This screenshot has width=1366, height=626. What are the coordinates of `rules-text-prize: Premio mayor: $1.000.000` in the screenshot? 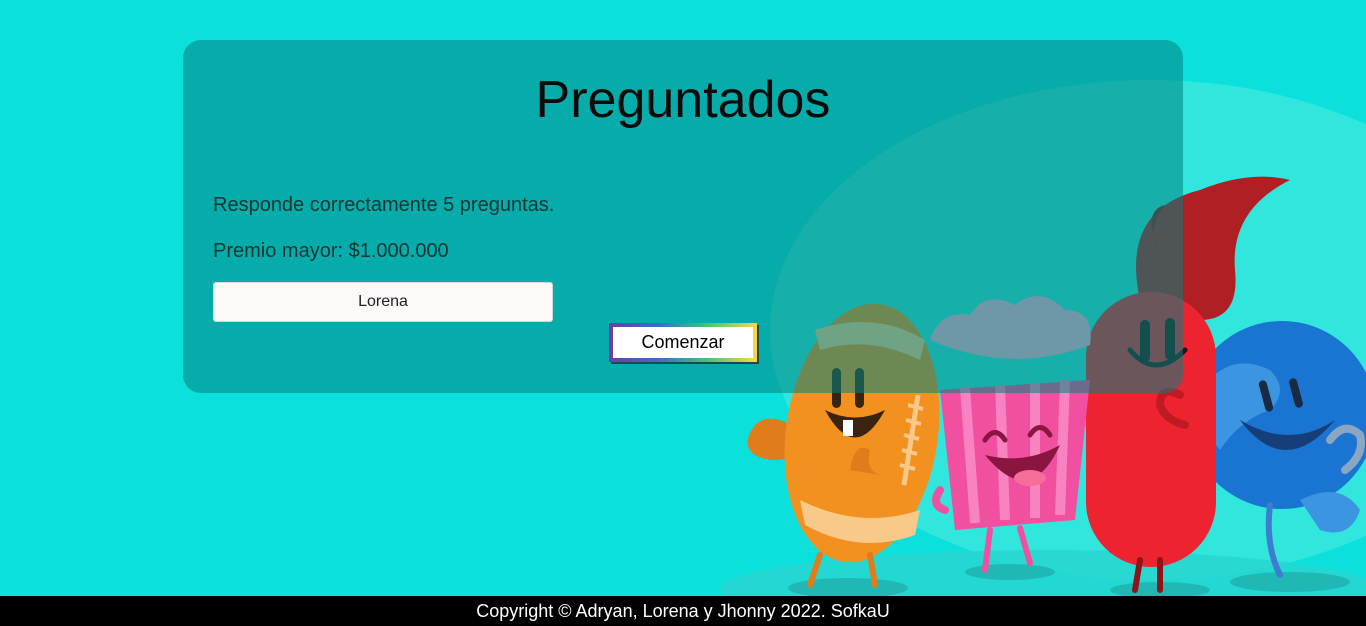 It's located at (331, 251).